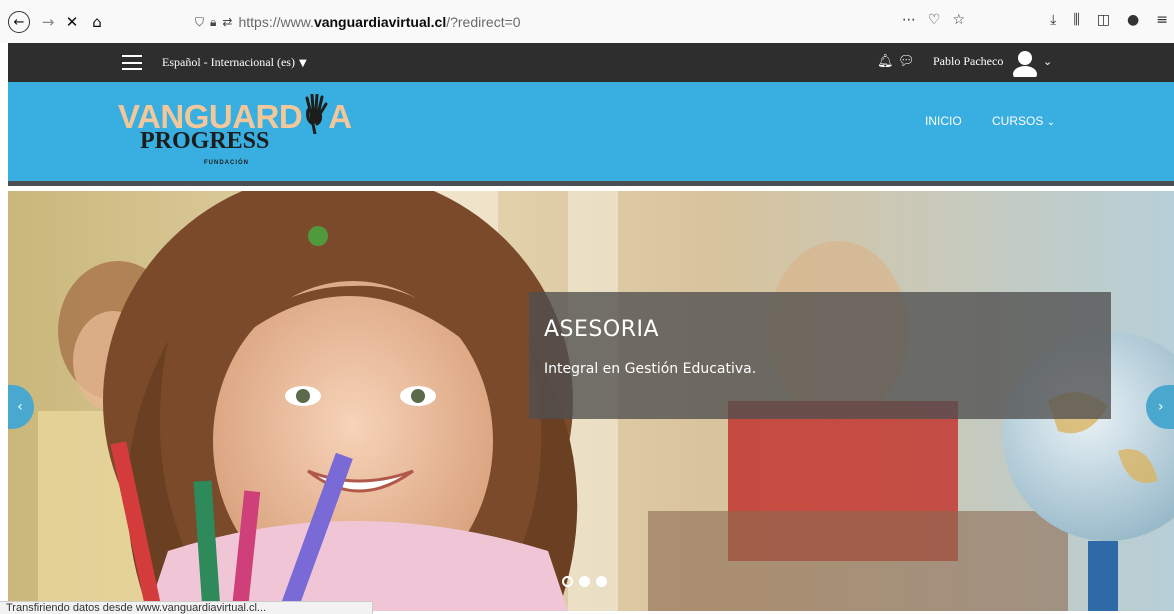 Image resolution: width=1174 pixels, height=614 pixels. I want to click on logo-hand-icon, so click(316, 114).